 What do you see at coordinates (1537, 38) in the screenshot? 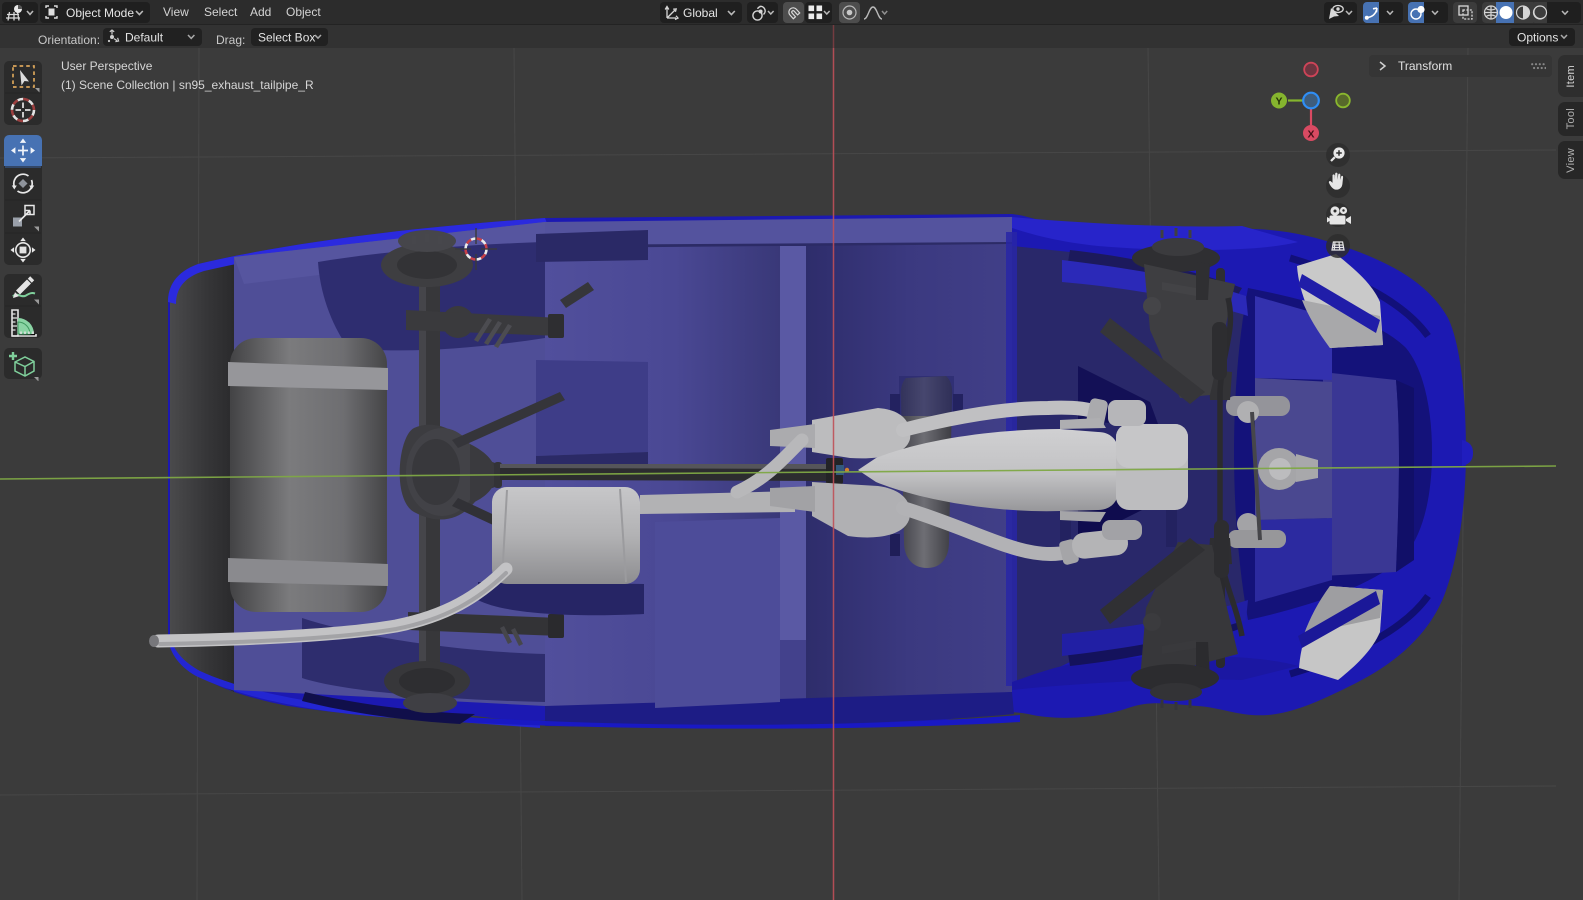
I see `svg-text: Options` at bounding box center [1537, 38].